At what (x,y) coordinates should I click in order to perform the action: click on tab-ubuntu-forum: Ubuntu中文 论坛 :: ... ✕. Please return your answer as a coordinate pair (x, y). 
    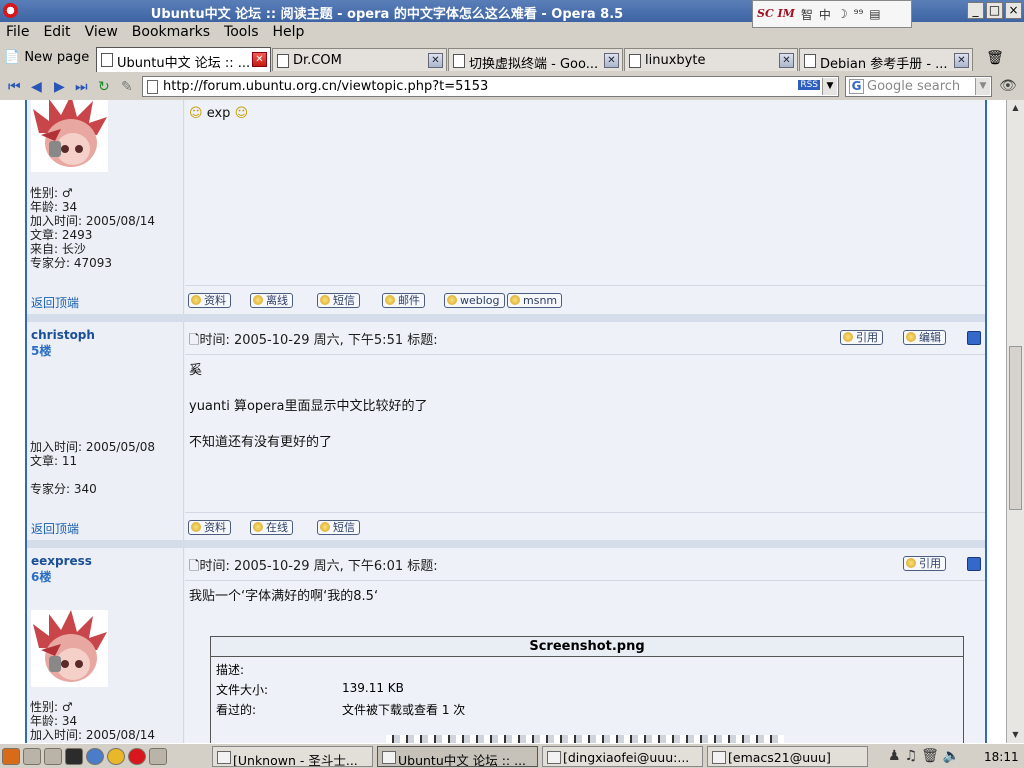
    Looking at the image, I should click on (183, 59).